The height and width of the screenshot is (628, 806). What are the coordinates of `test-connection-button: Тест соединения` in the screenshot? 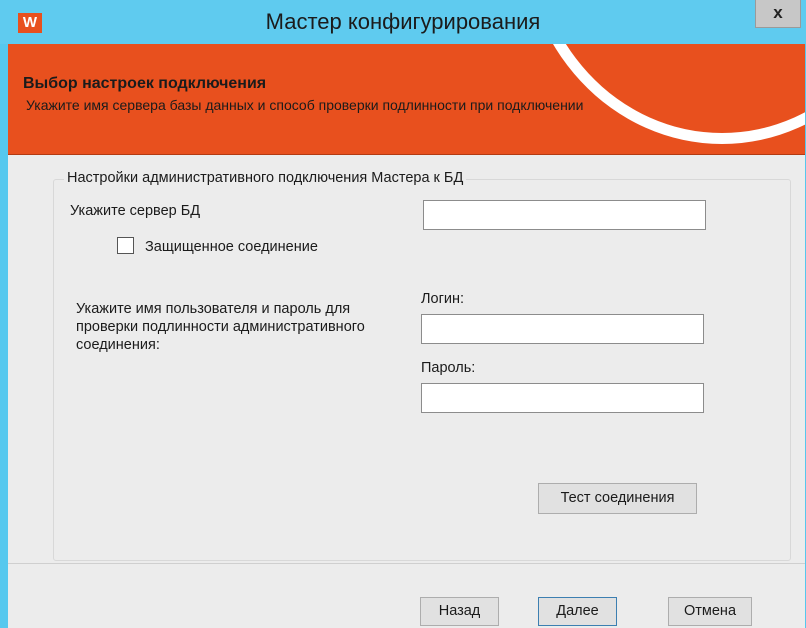 It's located at (617, 498).